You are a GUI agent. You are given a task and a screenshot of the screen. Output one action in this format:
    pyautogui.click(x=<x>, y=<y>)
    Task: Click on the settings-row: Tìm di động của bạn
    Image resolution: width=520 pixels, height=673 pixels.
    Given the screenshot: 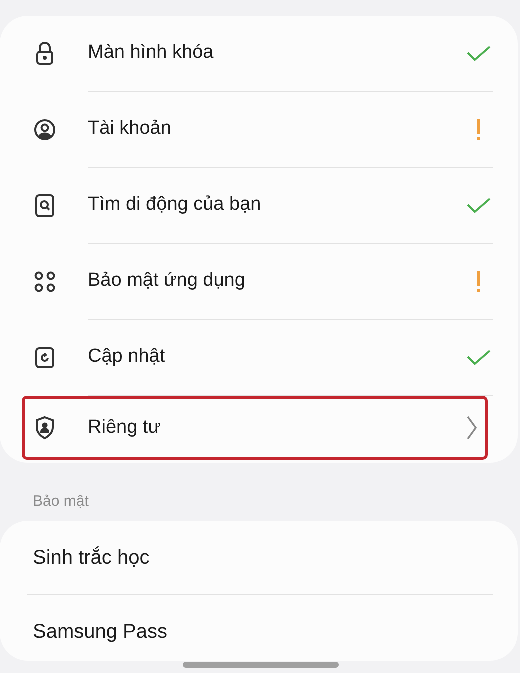 What is the action you would take?
    pyautogui.click(x=259, y=205)
    